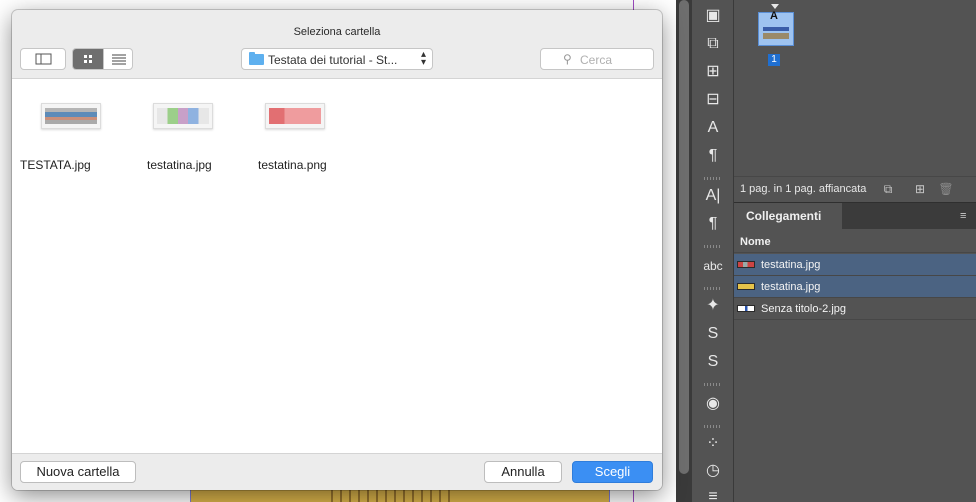 Image resolution: width=976 pixels, height=502 pixels. I want to click on sidebar-icon, so click(43, 59).